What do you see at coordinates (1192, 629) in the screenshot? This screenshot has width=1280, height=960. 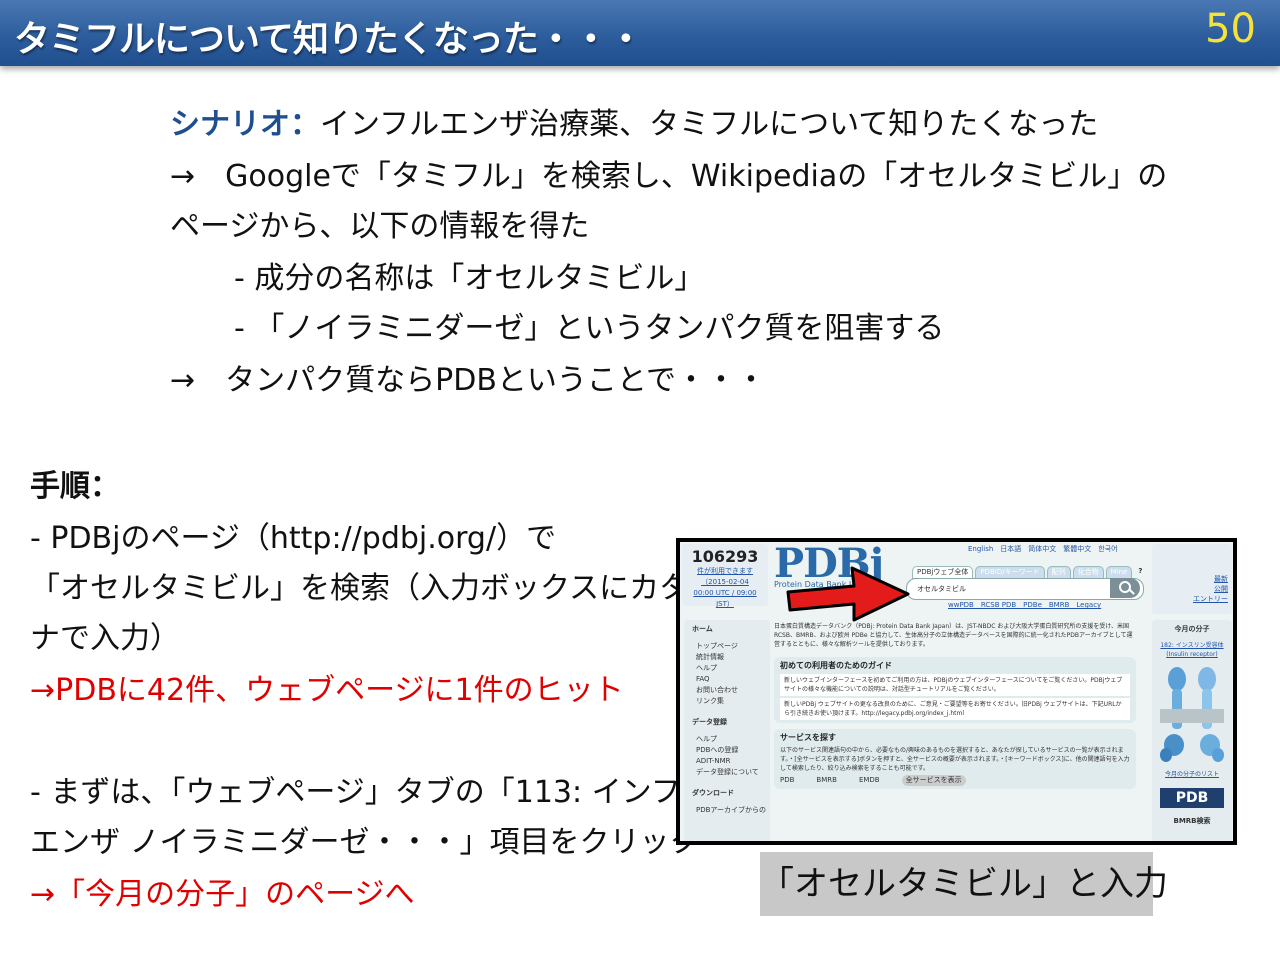 I see `molecule-of-month-title: 今月の分子` at bounding box center [1192, 629].